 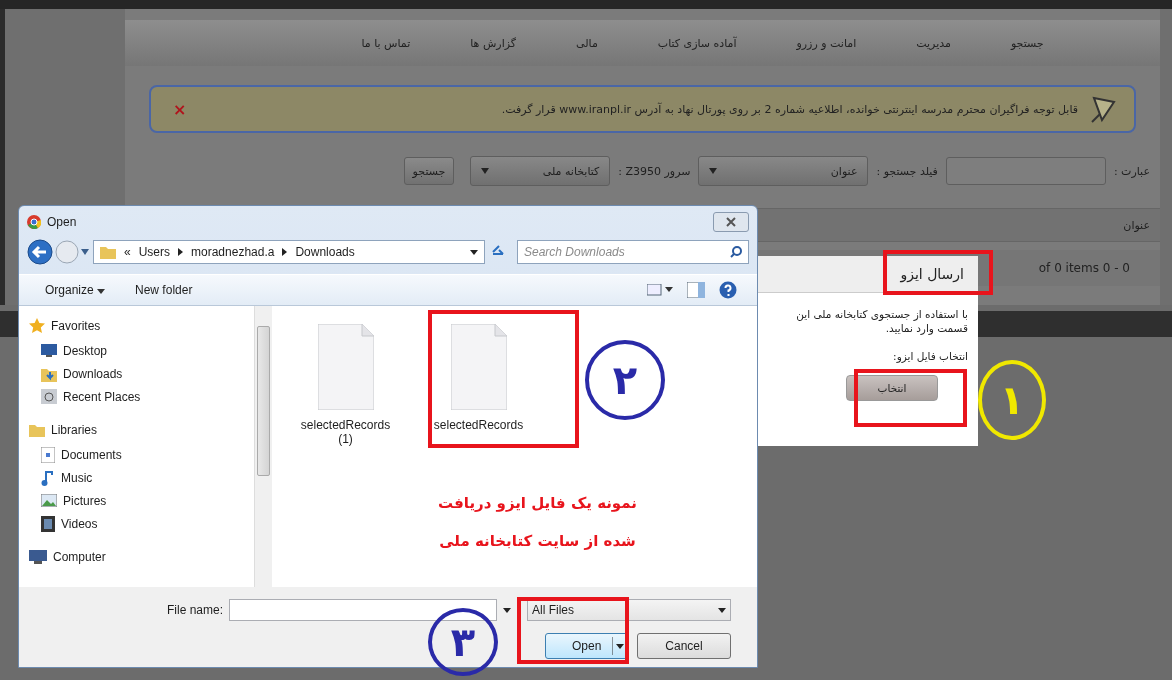 What do you see at coordinates (48, 523) in the screenshot?
I see `video-icon` at bounding box center [48, 523].